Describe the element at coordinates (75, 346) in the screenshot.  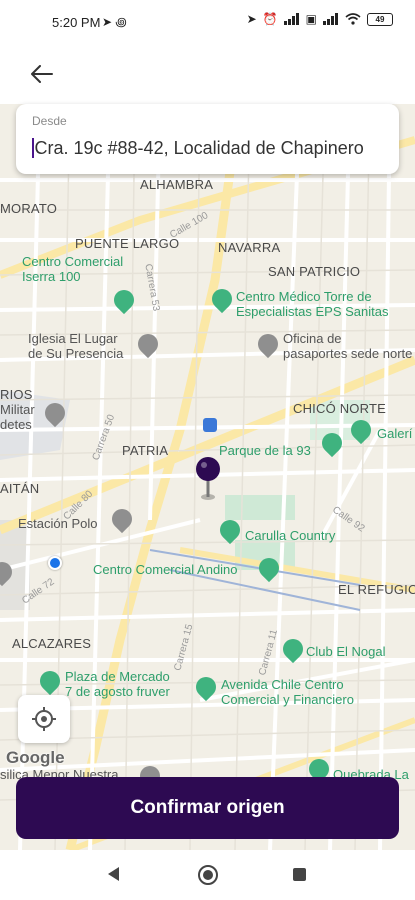
I see `poi-label-iglesia: Iglesia El Lugar de Su Presencia` at that location.